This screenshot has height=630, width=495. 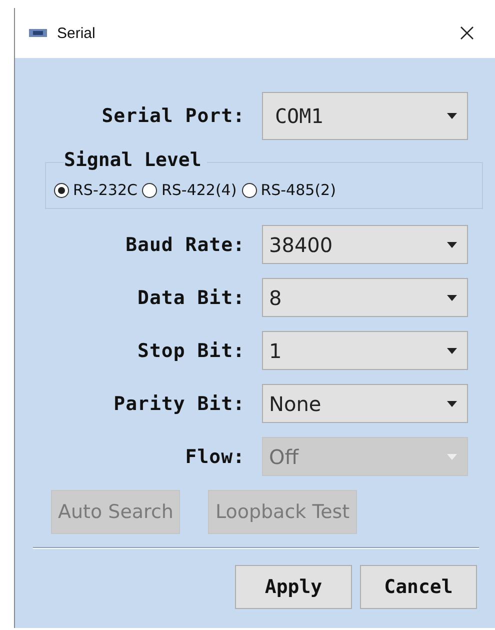 What do you see at coordinates (136, 160) in the screenshot?
I see `group-title: Signal Level` at bounding box center [136, 160].